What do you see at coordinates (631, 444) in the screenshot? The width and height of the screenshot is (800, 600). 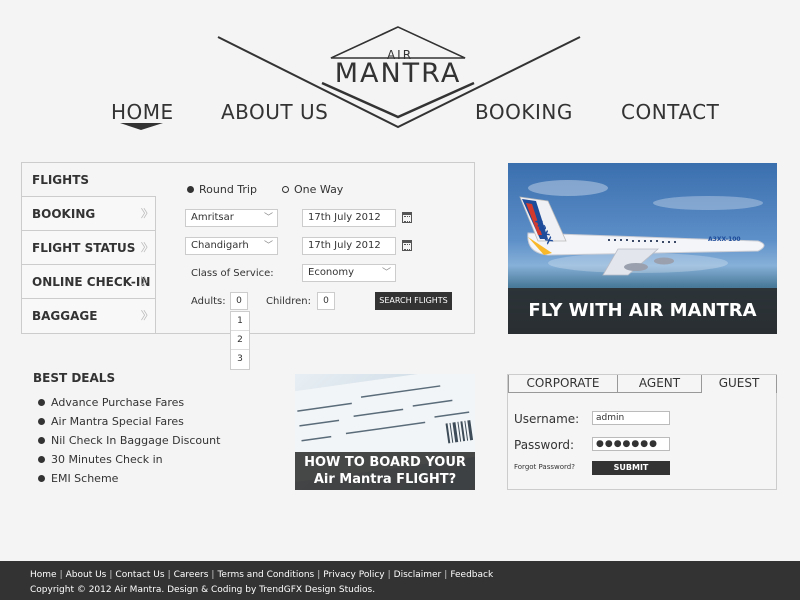 I see `password-field: ●●●●●●●` at bounding box center [631, 444].